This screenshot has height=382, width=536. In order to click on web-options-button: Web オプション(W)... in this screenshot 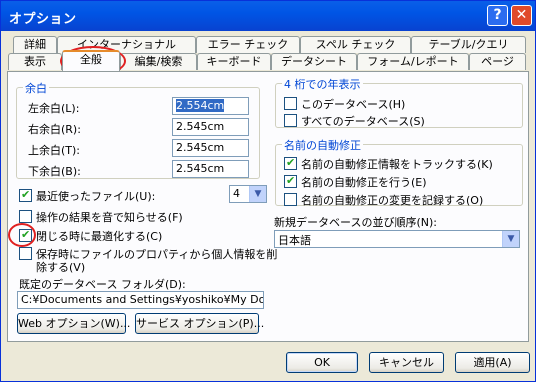, I will do `click(73, 323)`.